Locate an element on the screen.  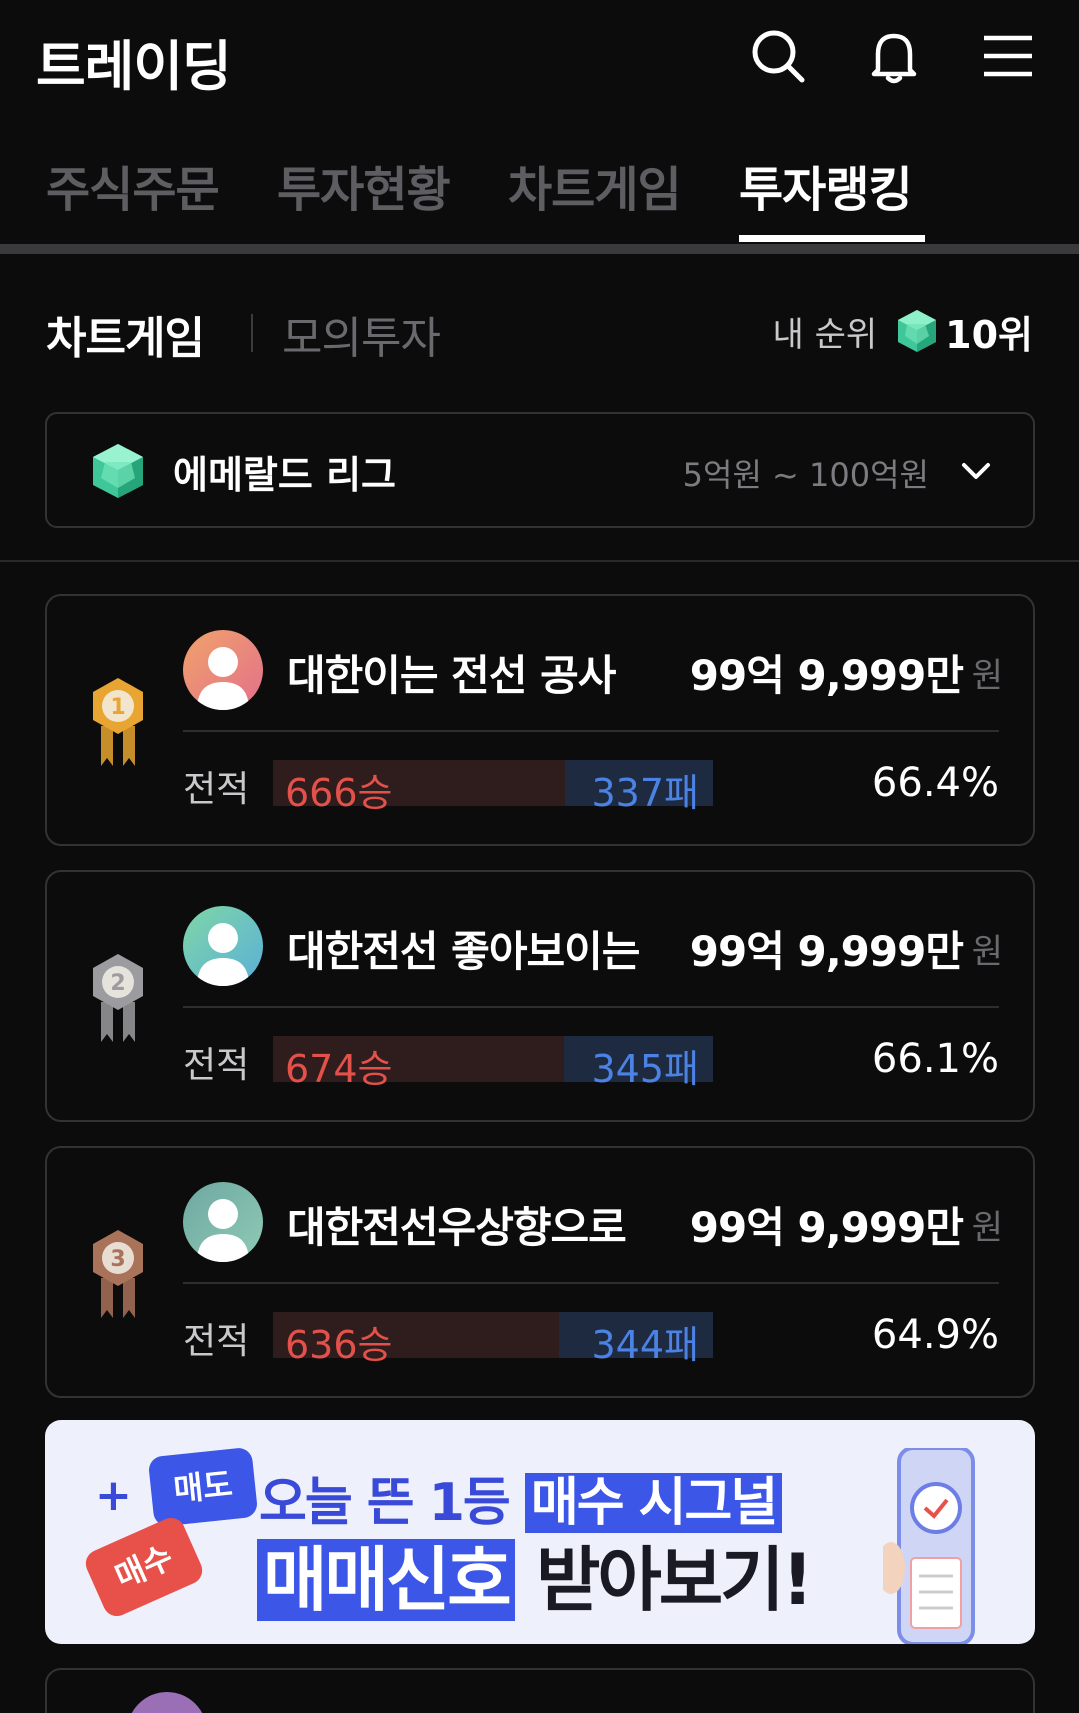
nickname: 대한전선우상향으로 is located at coordinates (457, 1227).